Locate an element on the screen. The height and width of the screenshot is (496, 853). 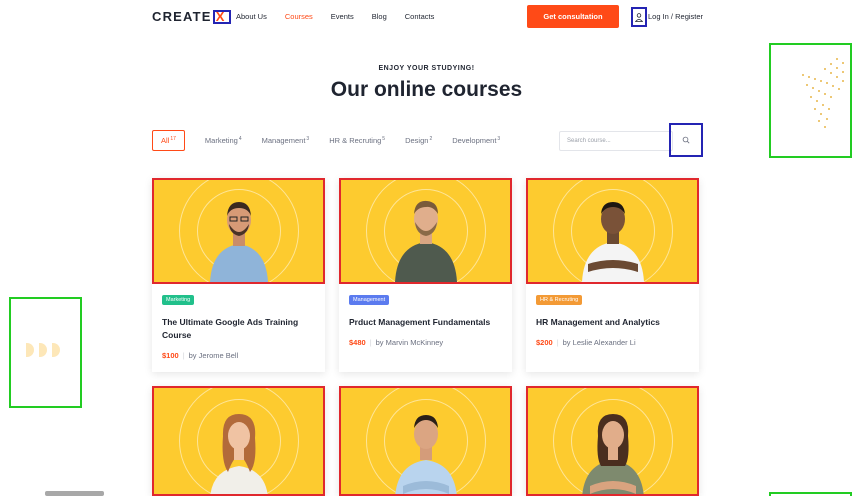
nav-events: Events is located at coordinates (342, 16).